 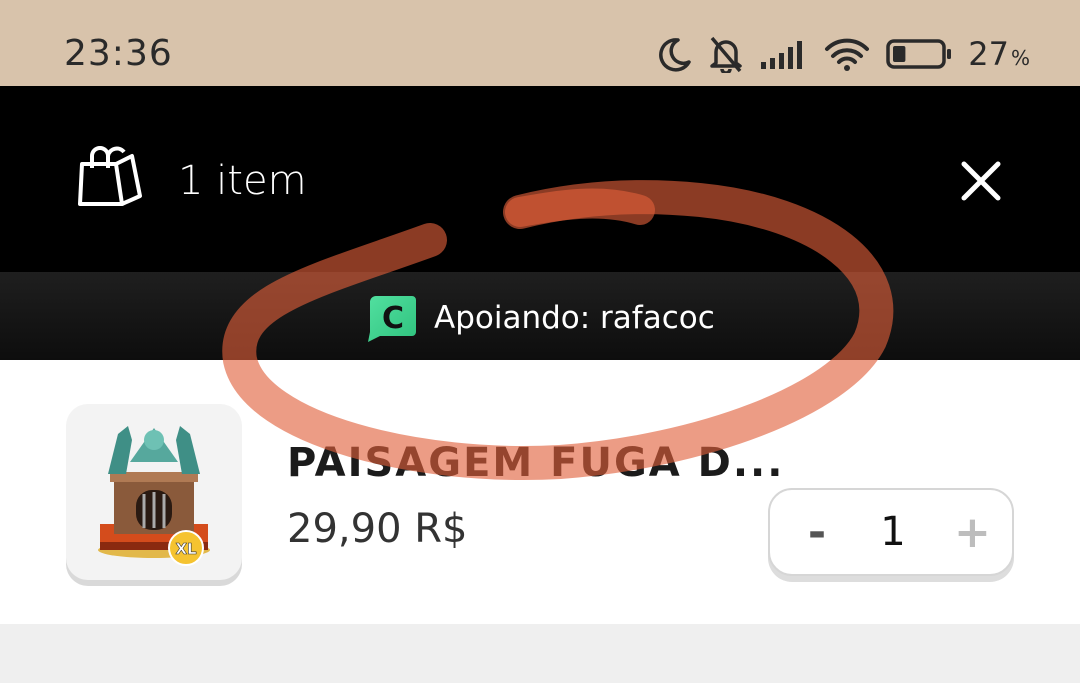 I want to click on creator-support-label: Apoiando: rafacoc, so click(x=574, y=318).